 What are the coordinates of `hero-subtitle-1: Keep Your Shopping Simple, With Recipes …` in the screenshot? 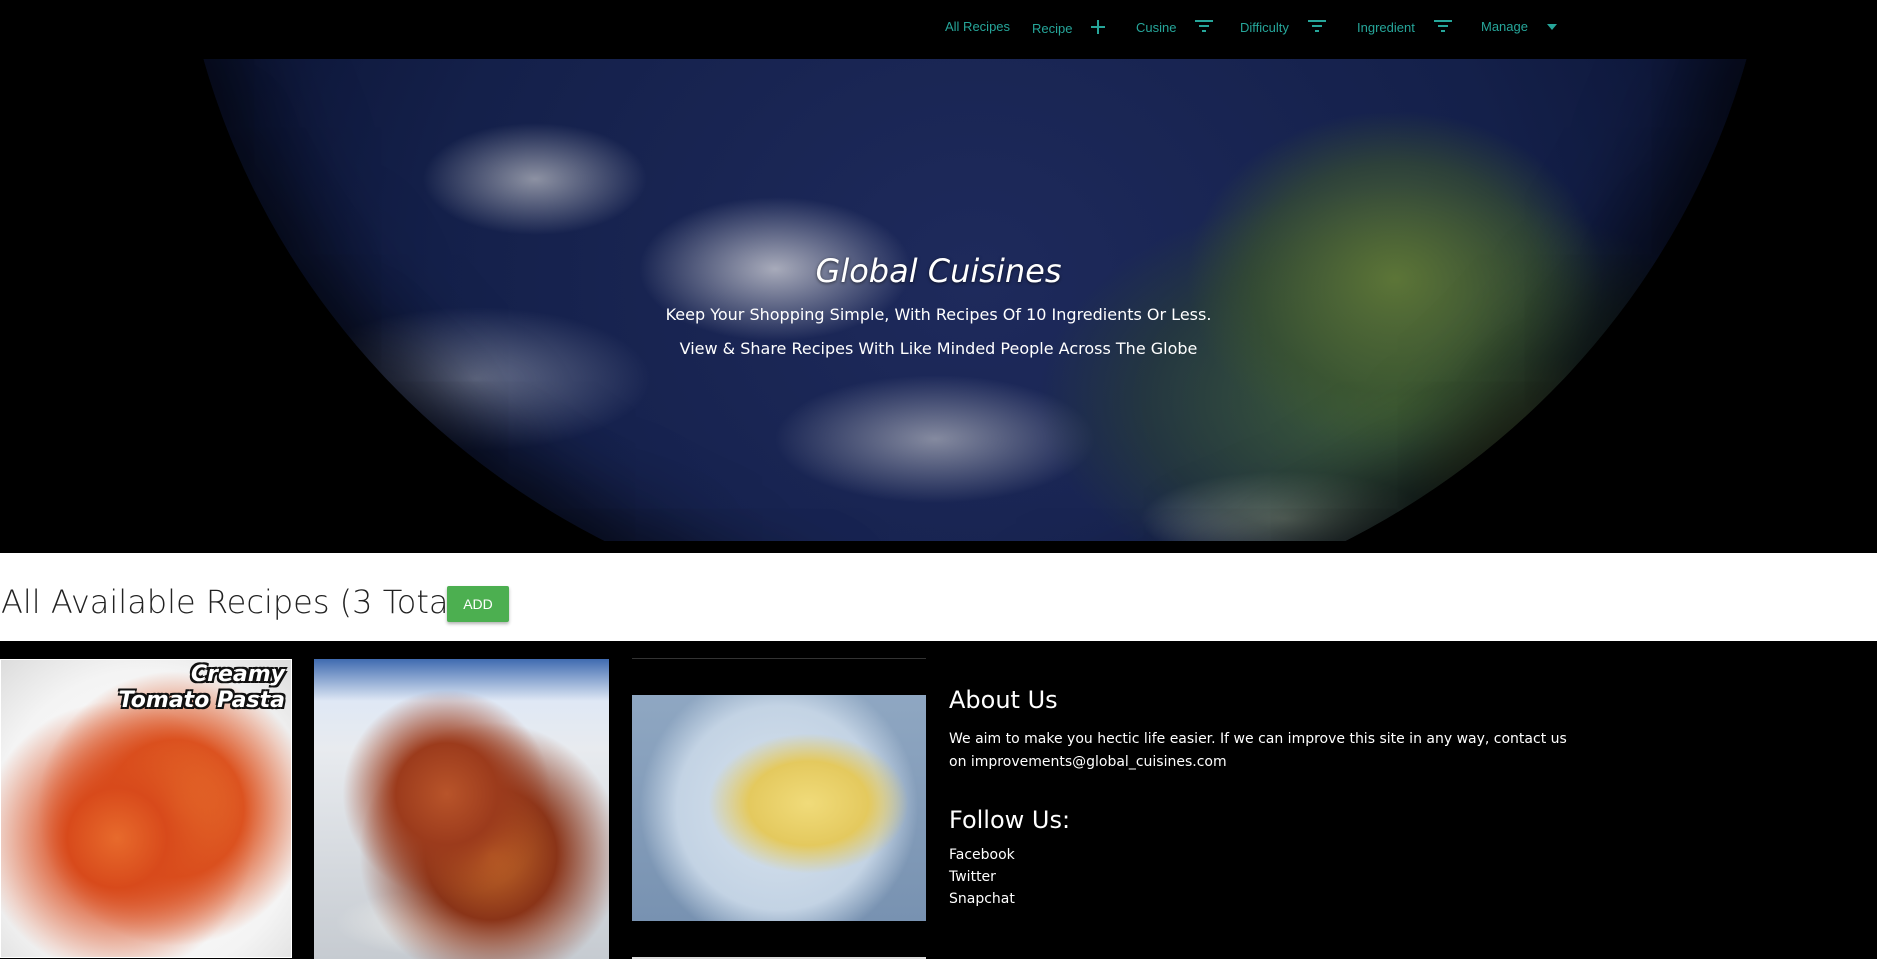 It's located at (938, 314).